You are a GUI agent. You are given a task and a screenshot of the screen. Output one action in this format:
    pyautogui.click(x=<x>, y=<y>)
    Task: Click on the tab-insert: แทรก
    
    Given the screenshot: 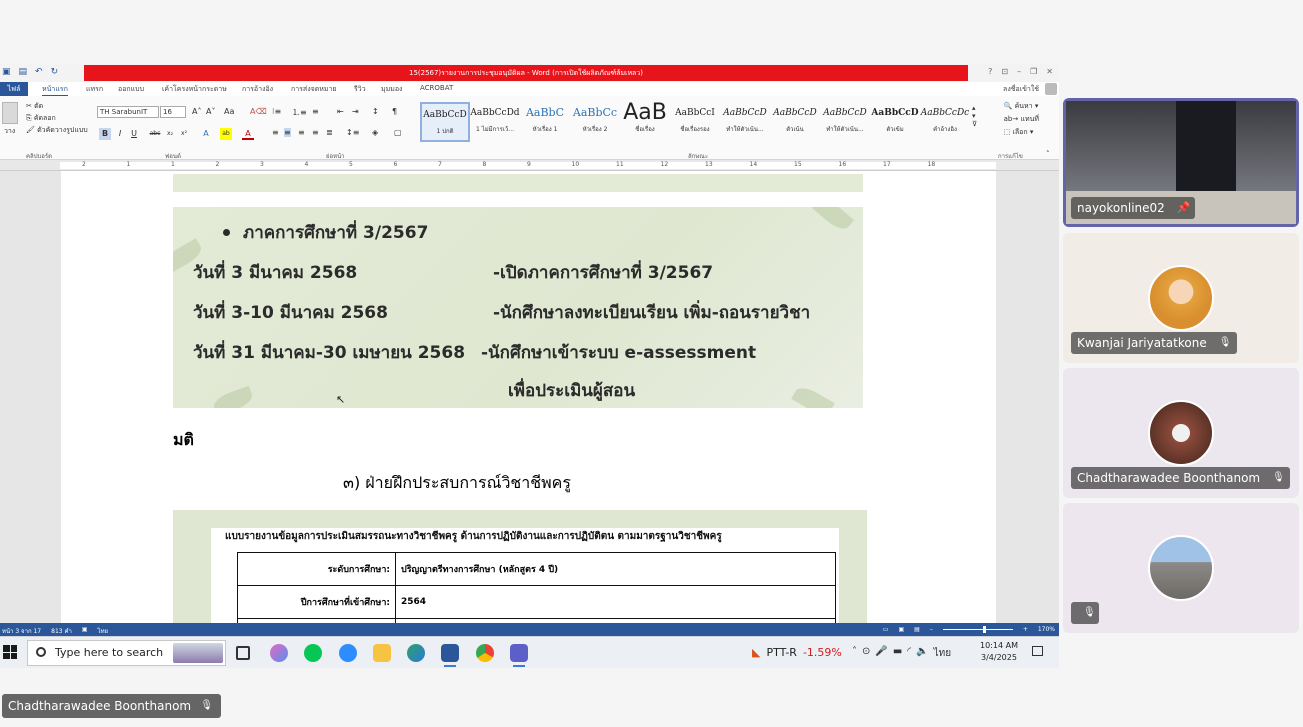 What is the action you would take?
    pyautogui.click(x=94, y=89)
    